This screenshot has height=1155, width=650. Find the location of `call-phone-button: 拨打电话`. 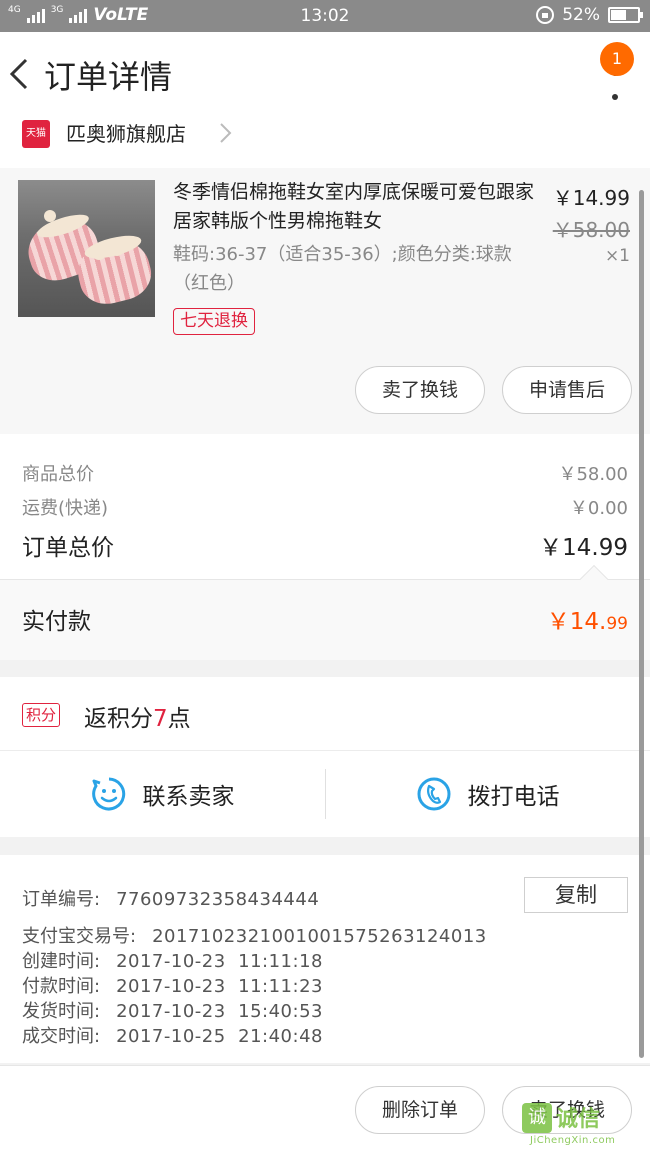

call-phone-button: 拨打电话 is located at coordinates (487, 794).